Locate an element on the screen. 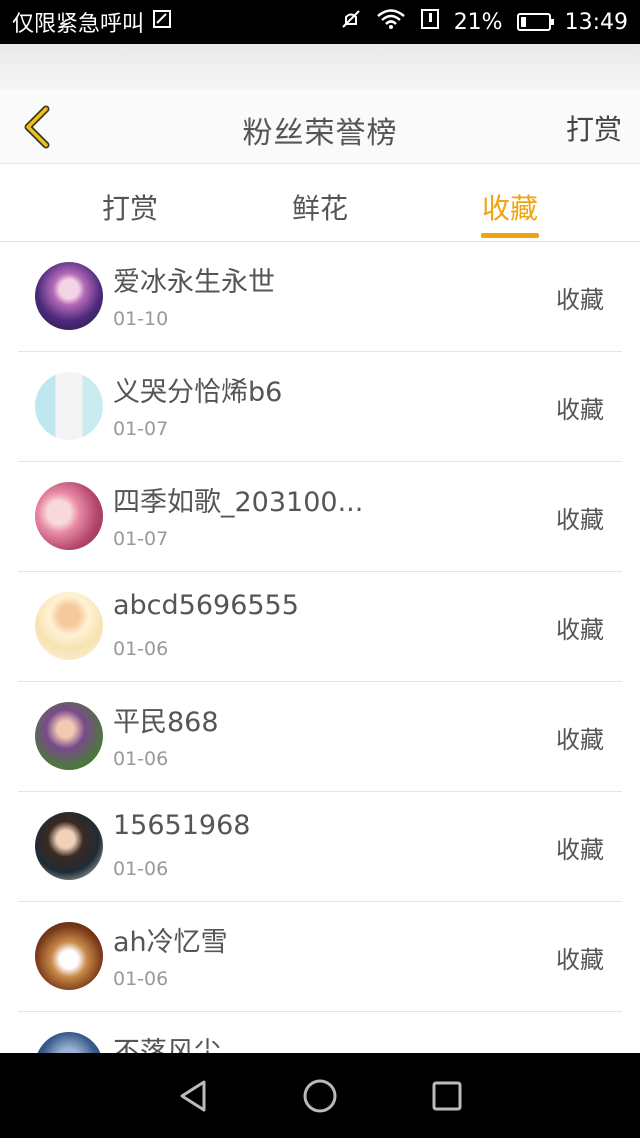 The width and height of the screenshot is (640, 1138). nav-back-button is located at coordinates (193, 1096).